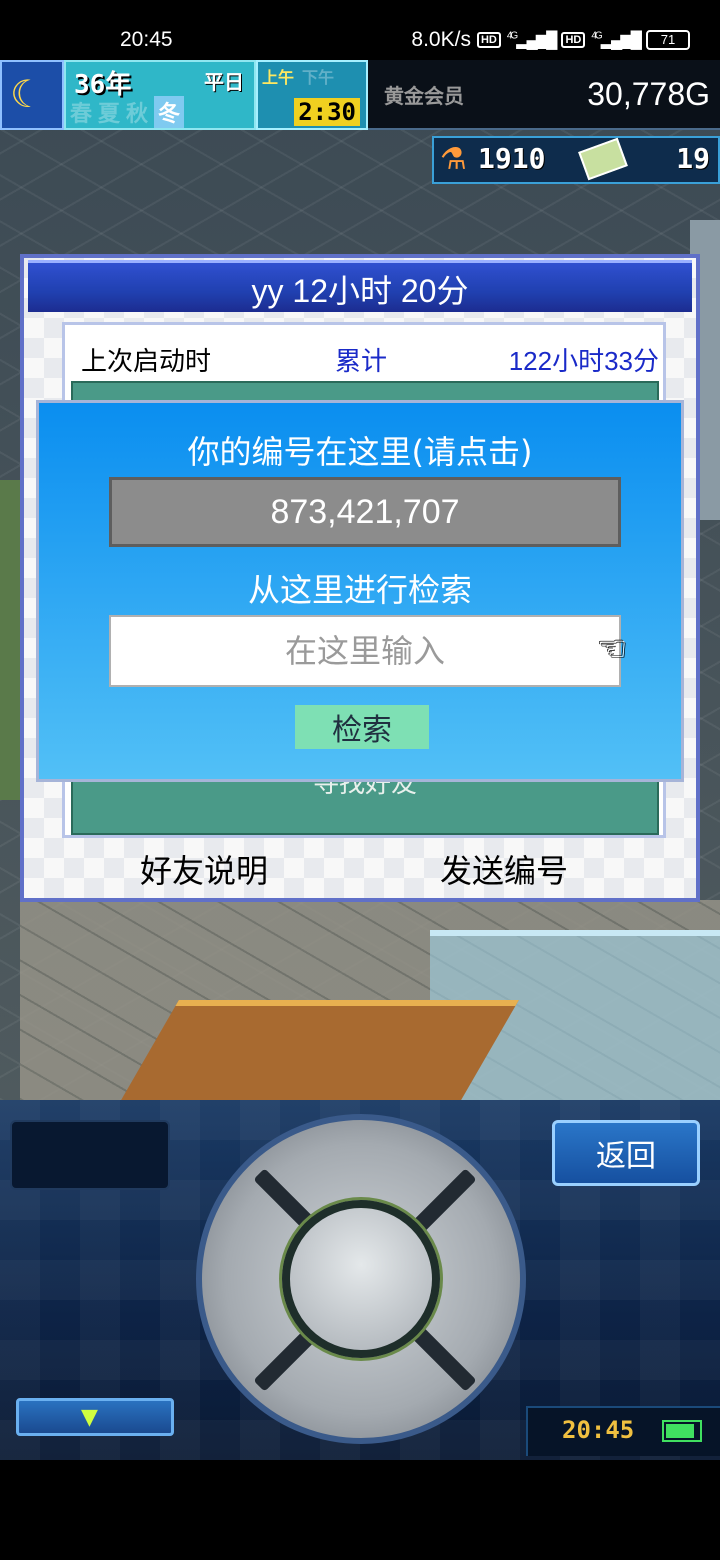 This screenshot has width=720, height=1560. I want to click on pointing-hand-icon: ☜, so click(612, 649).